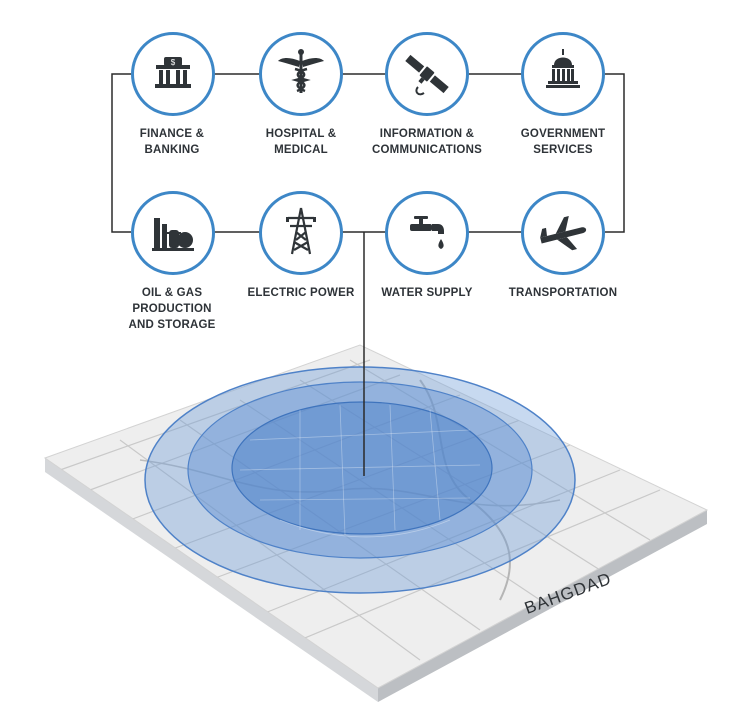  What do you see at coordinates (427, 293) in the screenshot?
I see `water-label: WATER SUPPLY` at bounding box center [427, 293].